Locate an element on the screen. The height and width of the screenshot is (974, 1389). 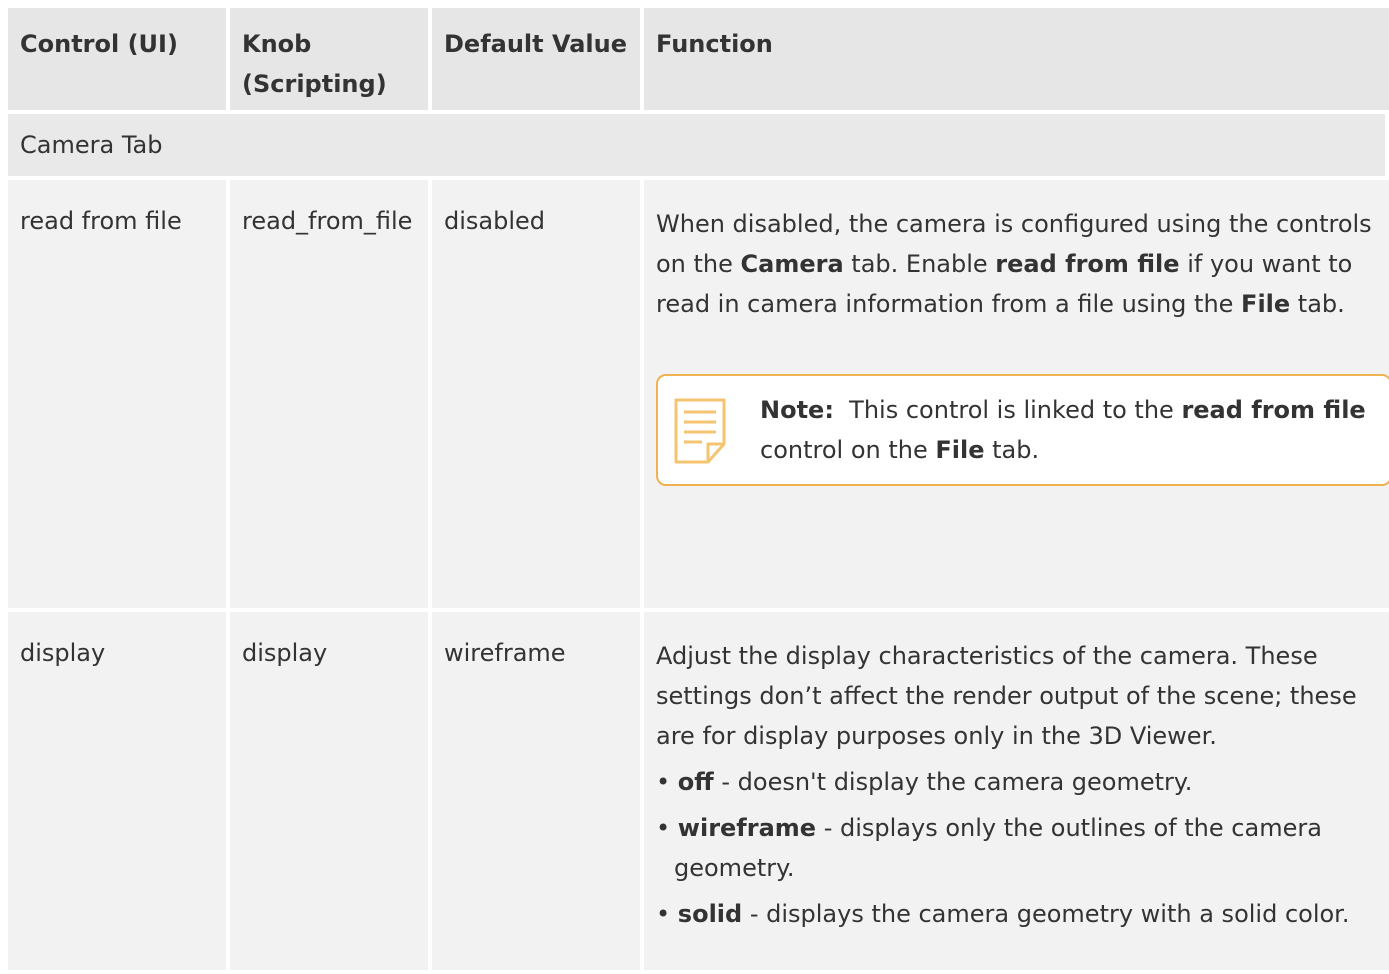
default-cell: disabled is located at coordinates (538, 394).